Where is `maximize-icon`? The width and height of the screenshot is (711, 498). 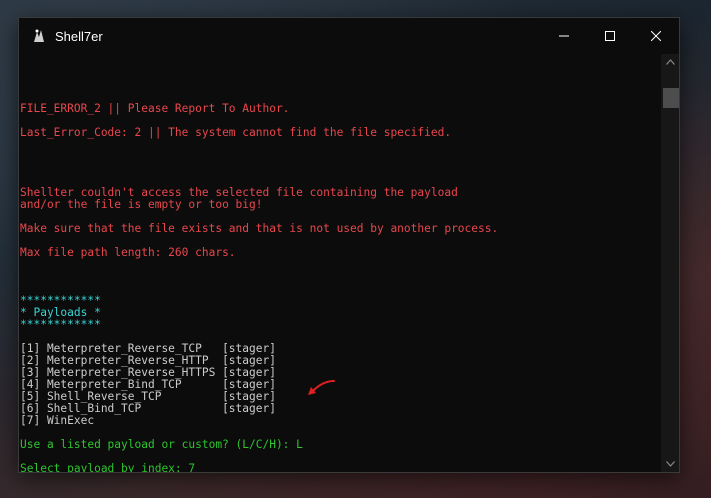
maximize-icon is located at coordinates (610, 36).